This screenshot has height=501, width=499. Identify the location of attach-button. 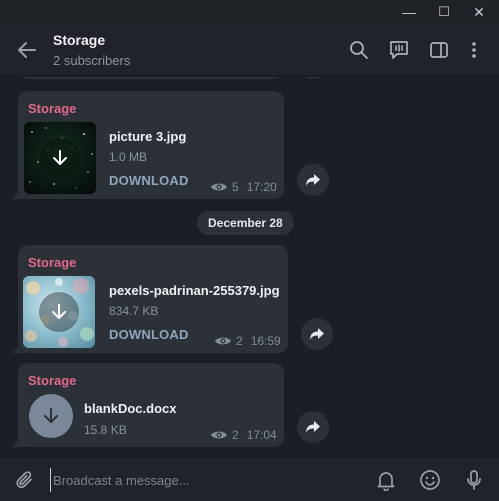
(25, 480).